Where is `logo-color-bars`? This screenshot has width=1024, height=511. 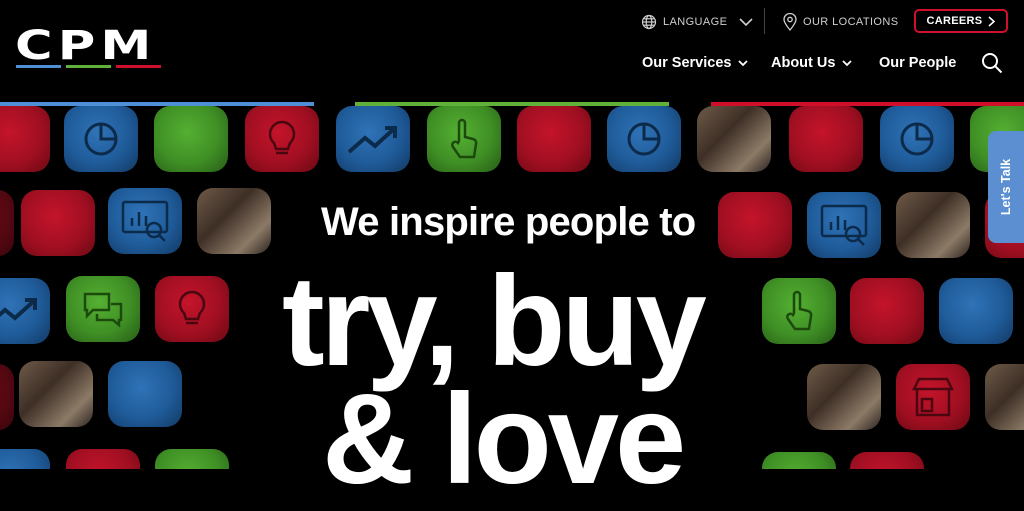 logo-color-bars is located at coordinates (88, 66).